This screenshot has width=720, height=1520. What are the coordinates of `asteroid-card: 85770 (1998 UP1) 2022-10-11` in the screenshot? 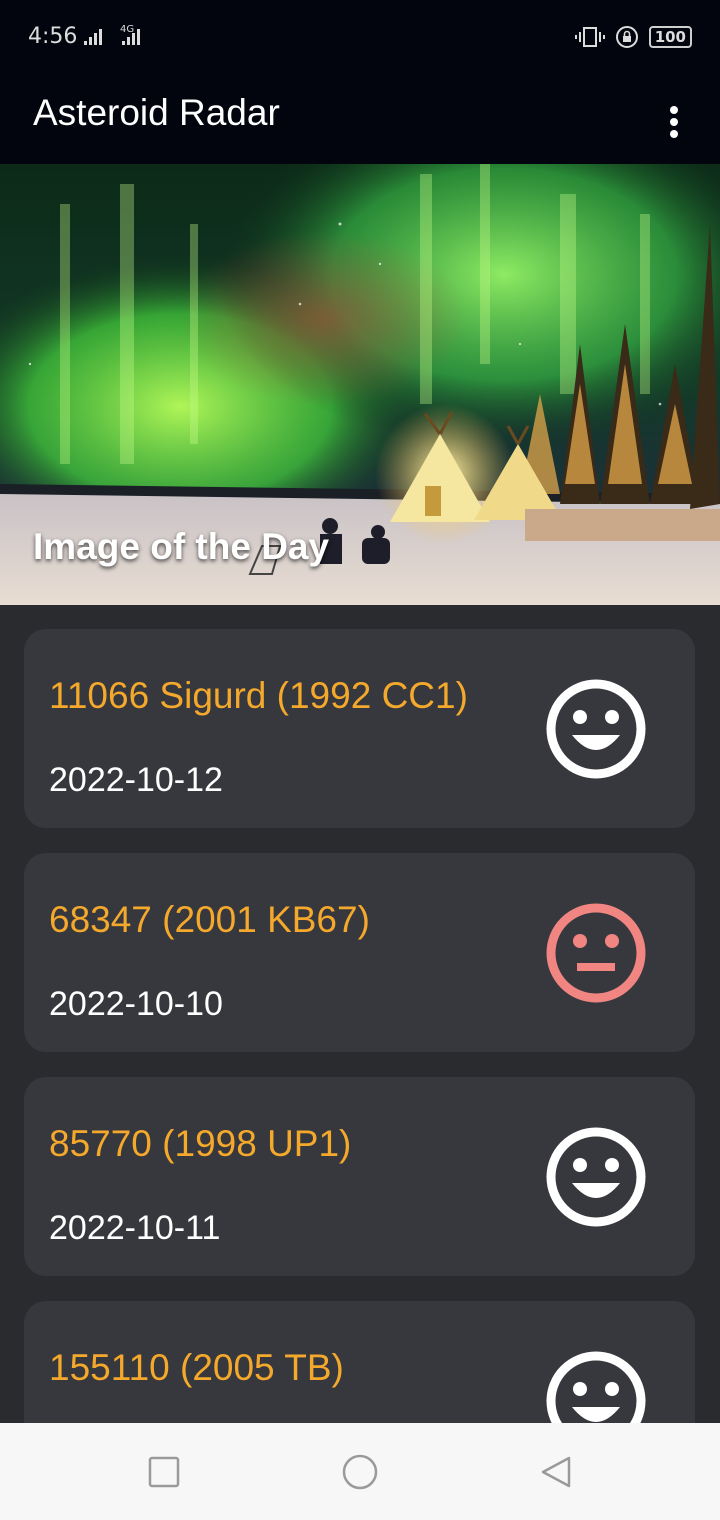 It's located at (359, 1176).